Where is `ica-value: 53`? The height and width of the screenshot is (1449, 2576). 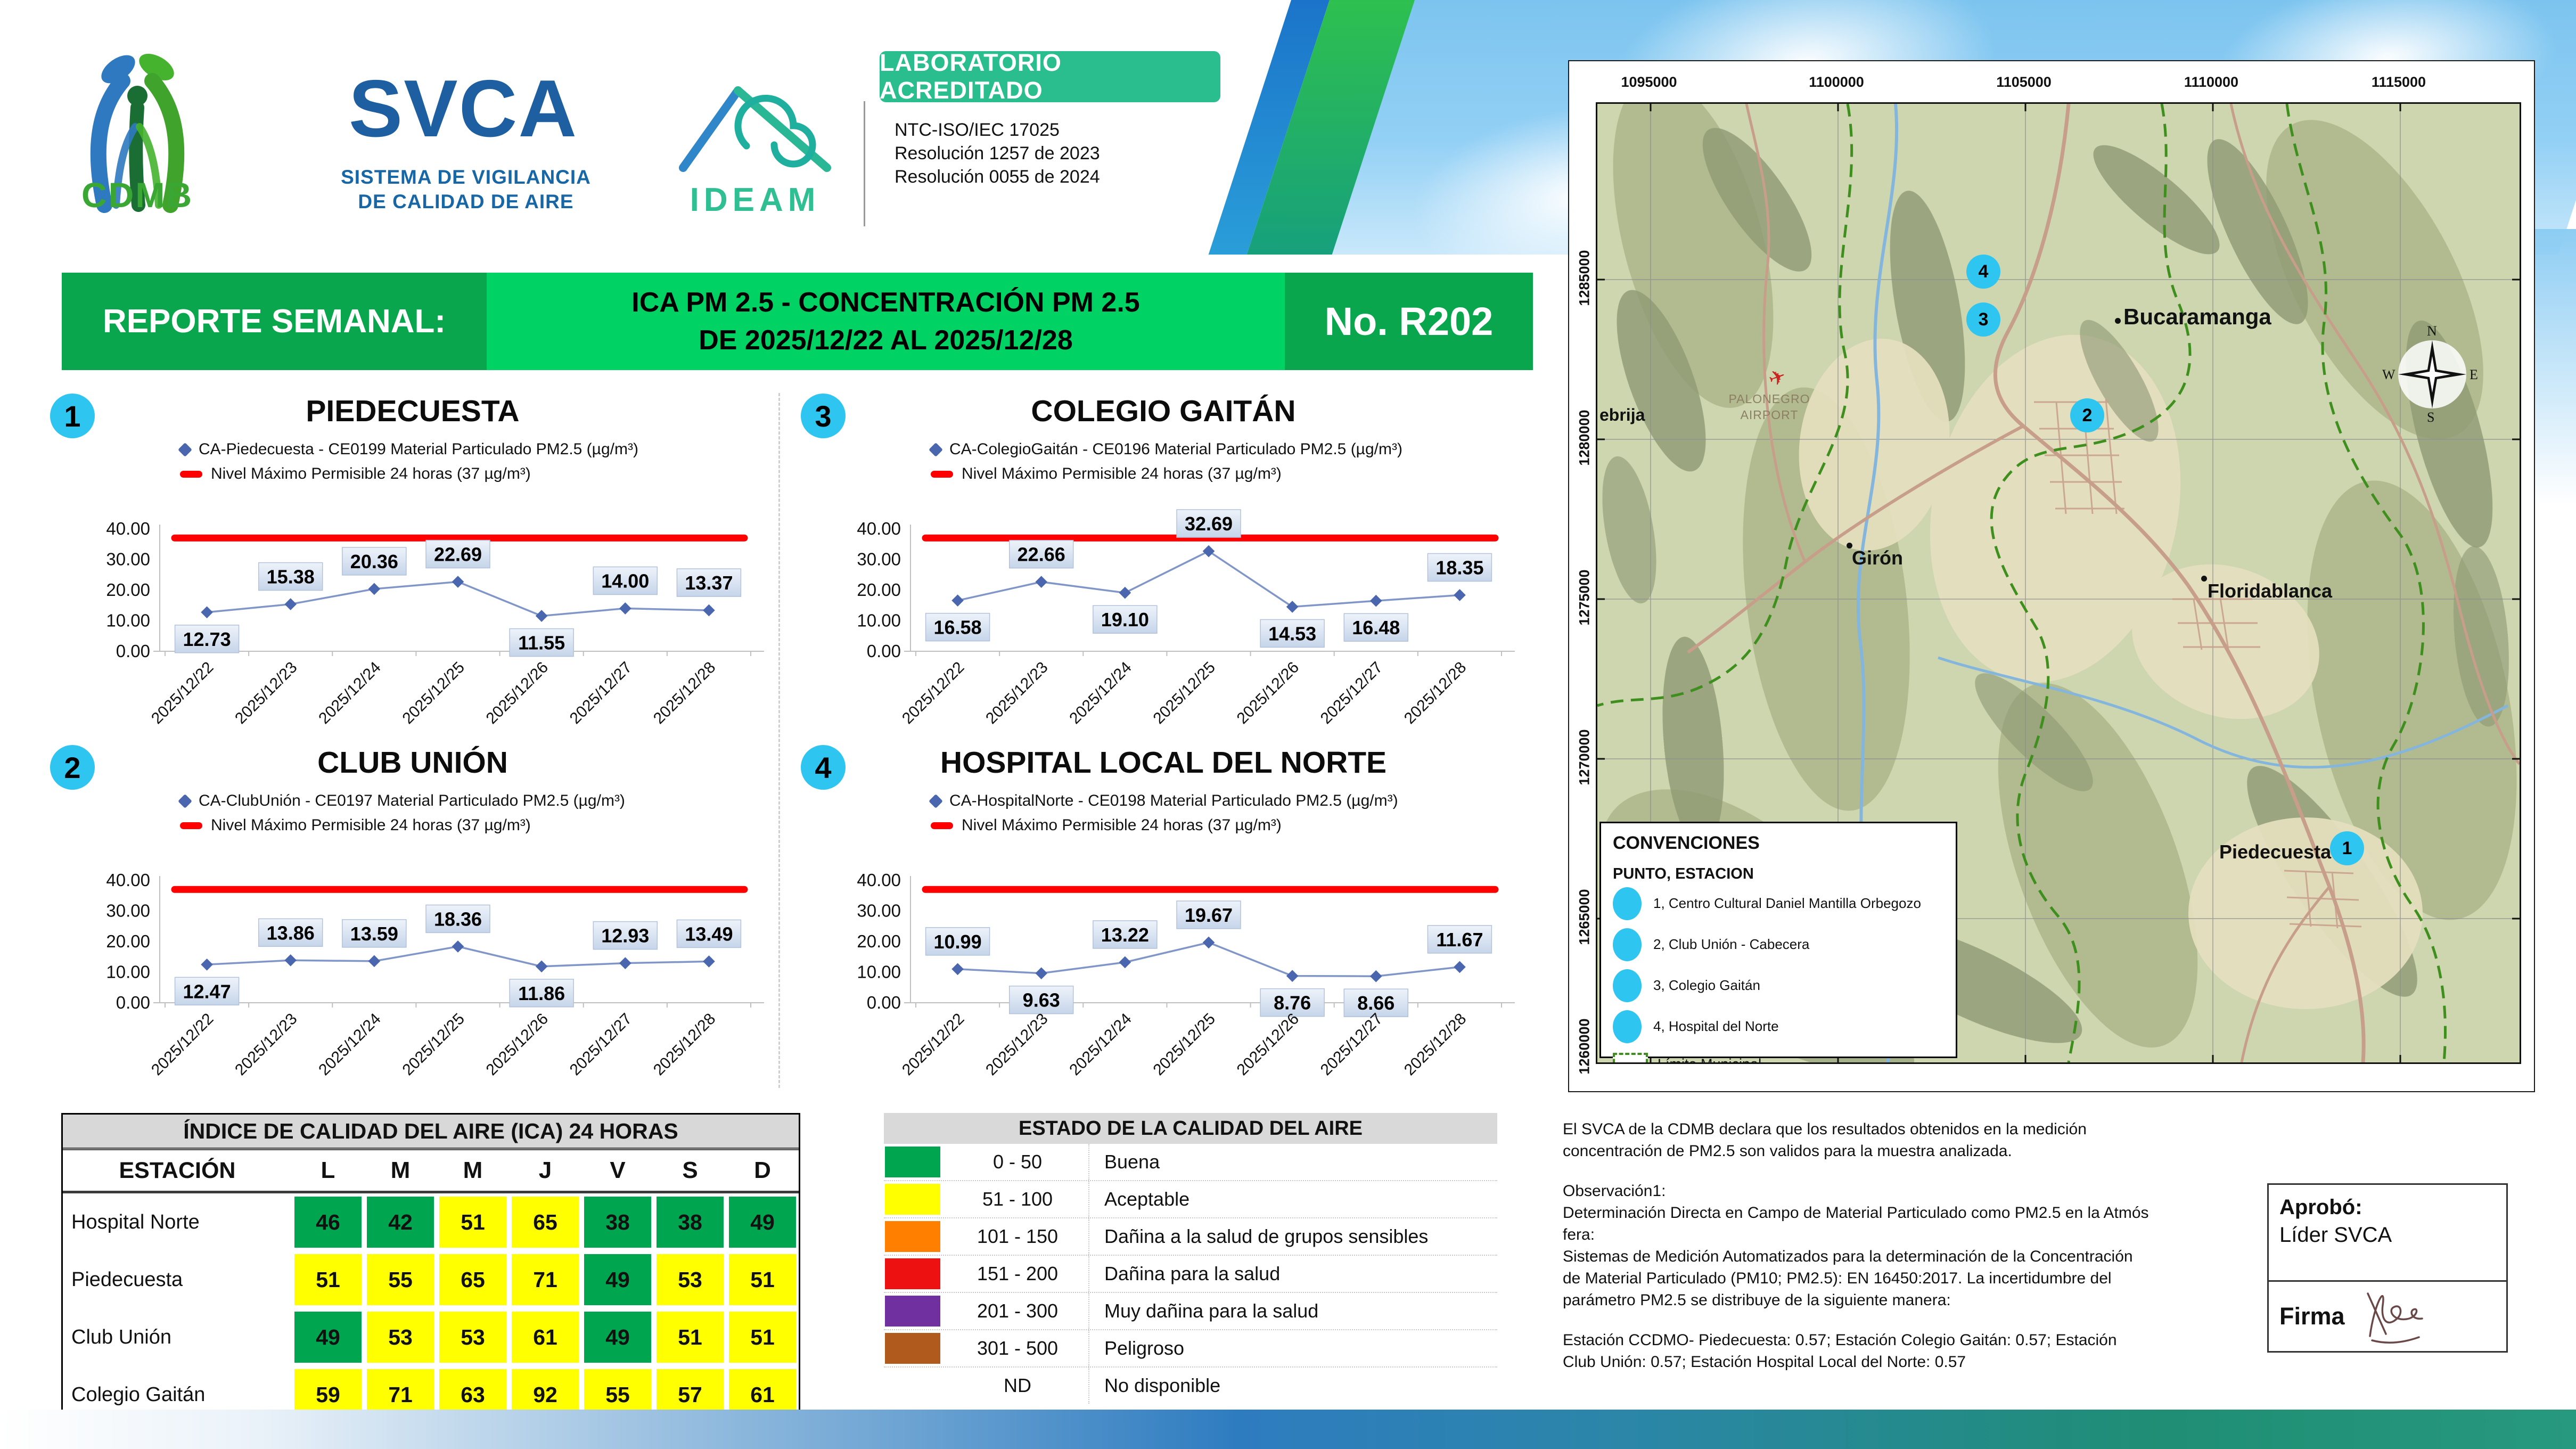 ica-value: 53 is located at coordinates (400, 1337).